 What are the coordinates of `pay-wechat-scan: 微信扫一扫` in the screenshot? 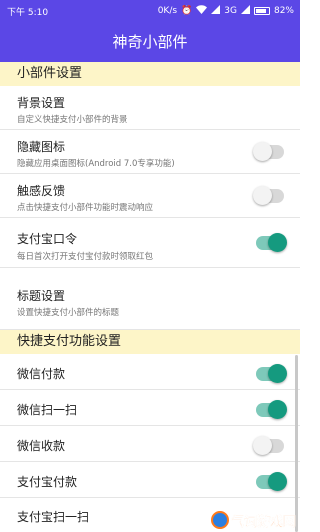 It's located at (150, 408).